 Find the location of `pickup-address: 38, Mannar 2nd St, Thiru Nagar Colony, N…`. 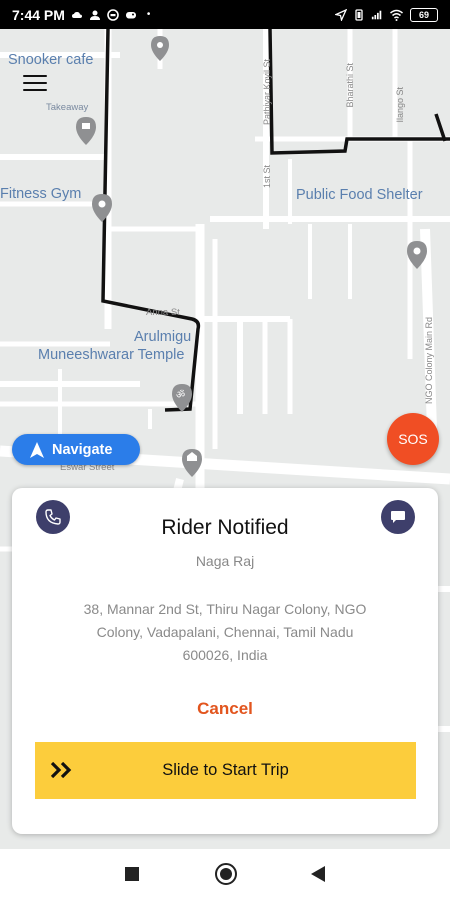

pickup-address: 38, Mannar 2nd St, Thiru Nagar Colony, N… is located at coordinates (225, 632).